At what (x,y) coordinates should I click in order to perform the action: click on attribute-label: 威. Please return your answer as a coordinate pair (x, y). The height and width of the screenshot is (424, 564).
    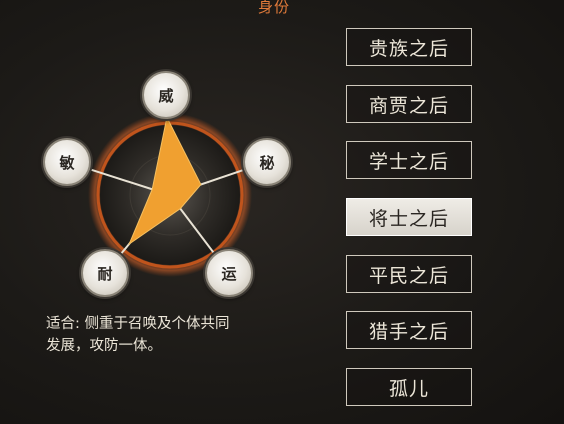
    Looking at the image, I should click on (166, 95).